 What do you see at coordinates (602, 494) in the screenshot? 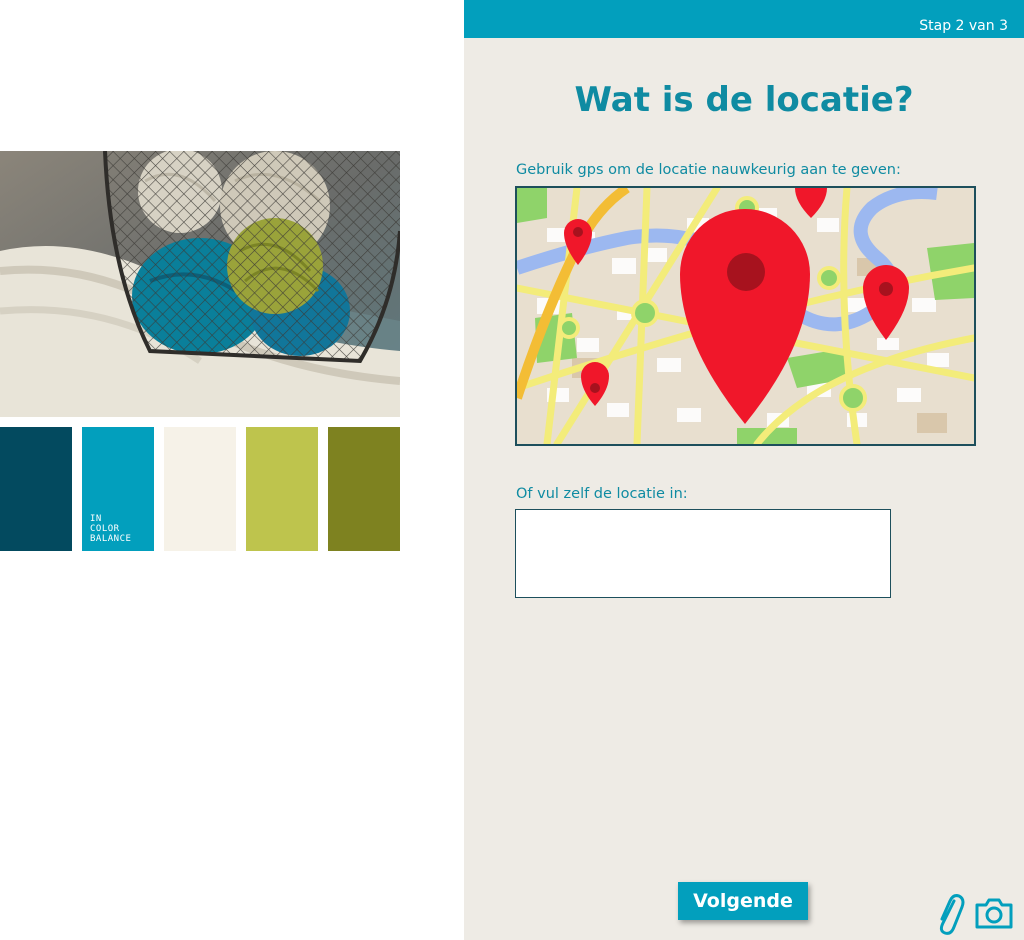
I see `manual-location-label: Of vul zelf de locatie in:` at bounding box center [602, 494].